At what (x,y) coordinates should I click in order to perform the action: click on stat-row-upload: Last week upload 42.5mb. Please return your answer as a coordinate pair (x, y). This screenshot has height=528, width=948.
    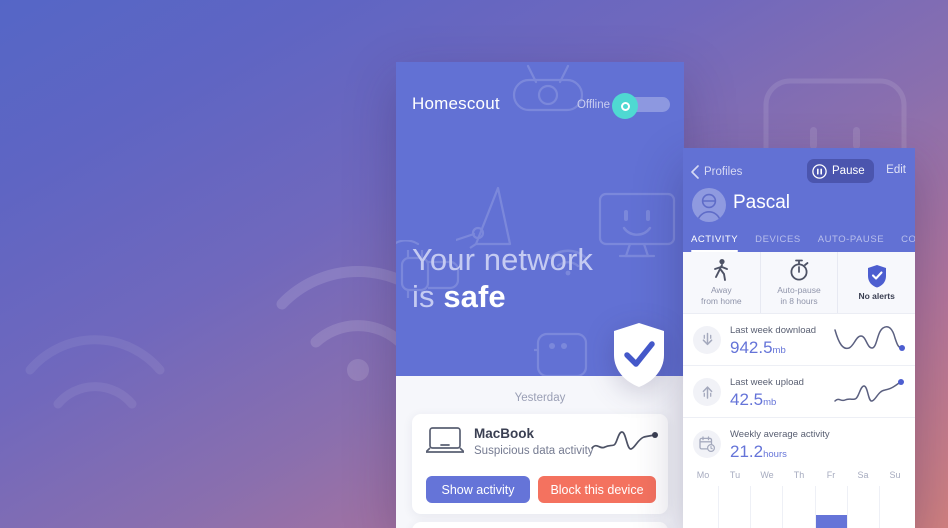
    Looking at the image, I should click on (799, 392).